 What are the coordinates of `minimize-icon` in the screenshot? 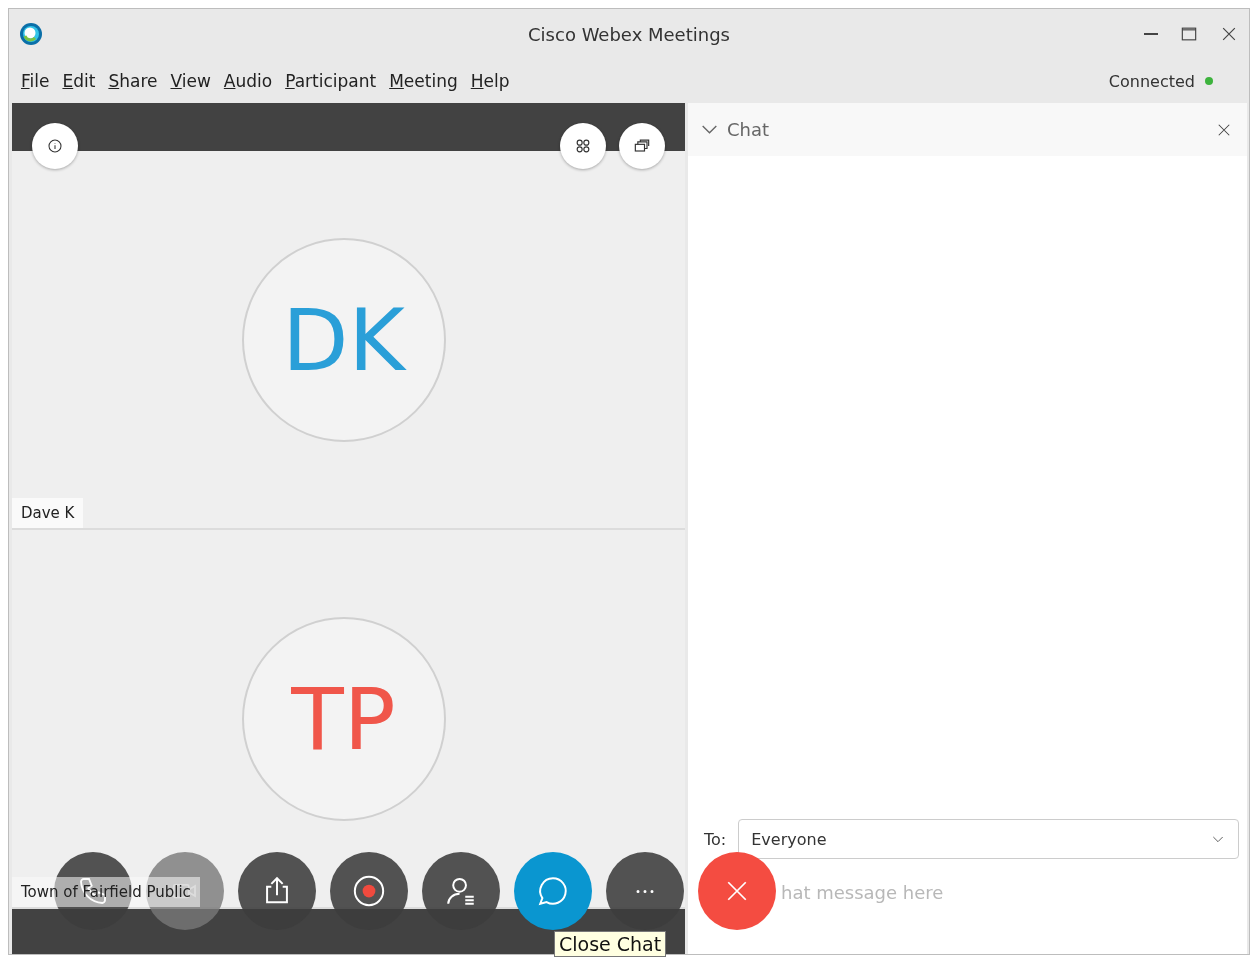 It's located at (1151, 34).